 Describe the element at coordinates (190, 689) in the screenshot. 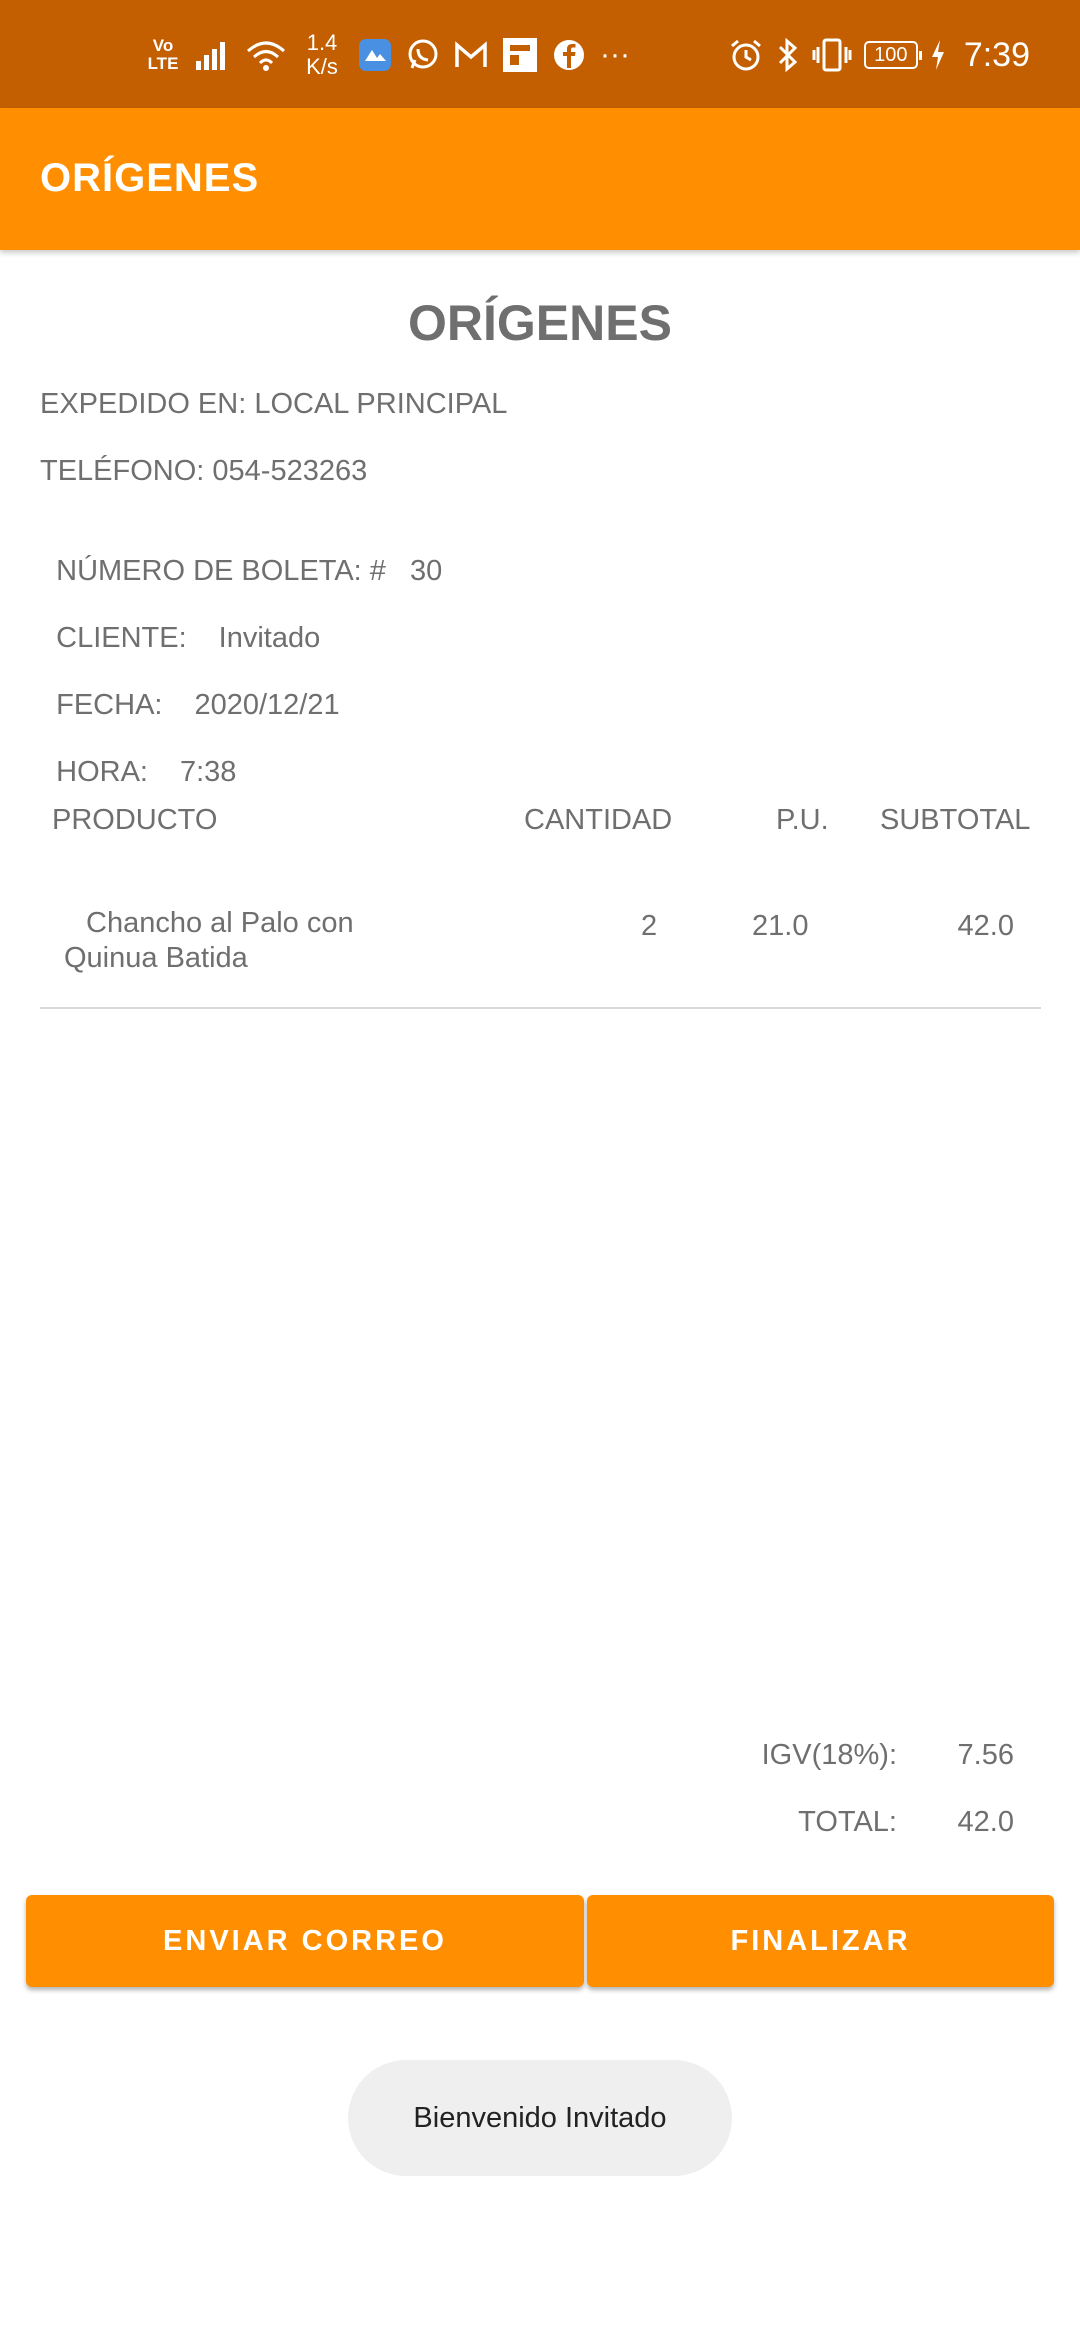

I see `date-line: FECHA: 2020/12/21` at that location.